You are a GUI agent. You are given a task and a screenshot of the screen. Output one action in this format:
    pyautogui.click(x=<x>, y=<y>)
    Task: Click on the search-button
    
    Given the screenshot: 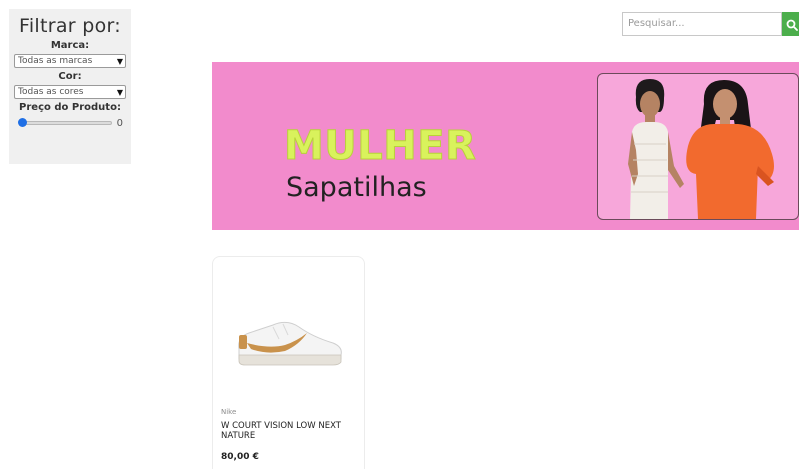 What is the action you would take?
    pyautogui.click(x=790, y=24)
    